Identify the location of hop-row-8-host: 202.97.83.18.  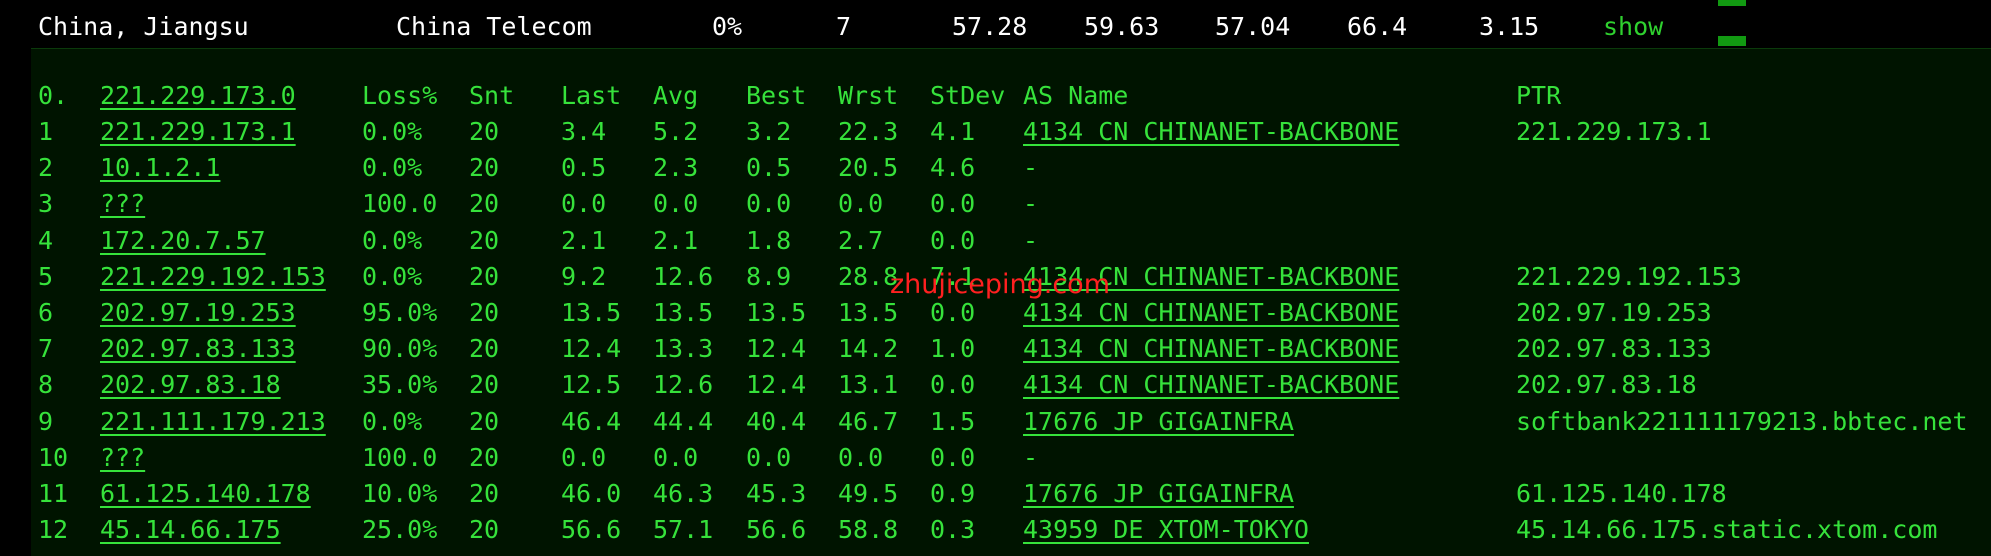
(190, 385).